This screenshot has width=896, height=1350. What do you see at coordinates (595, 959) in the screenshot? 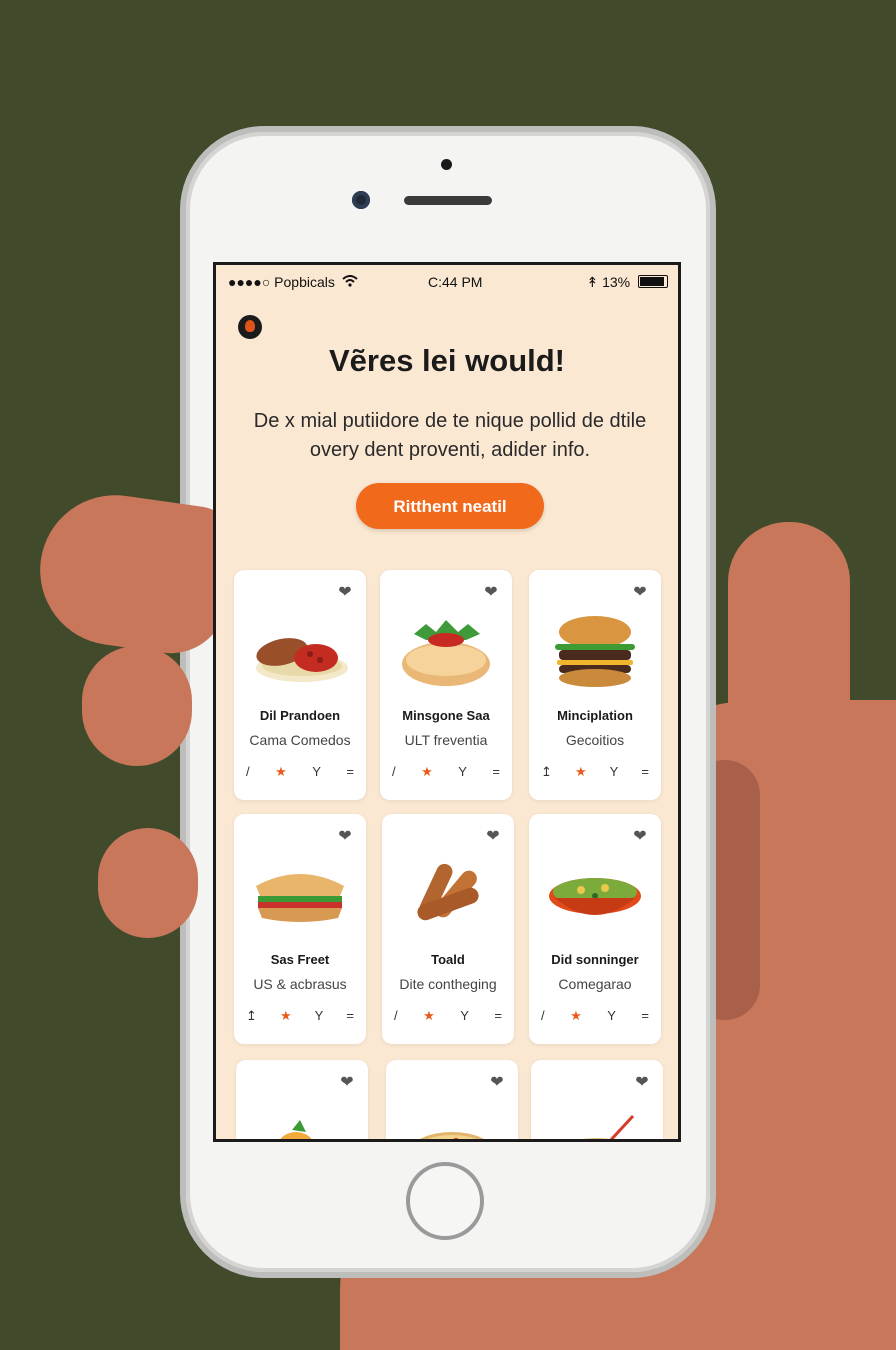
I see `card-title: Did sonninger` at bounding box center [595, 959].